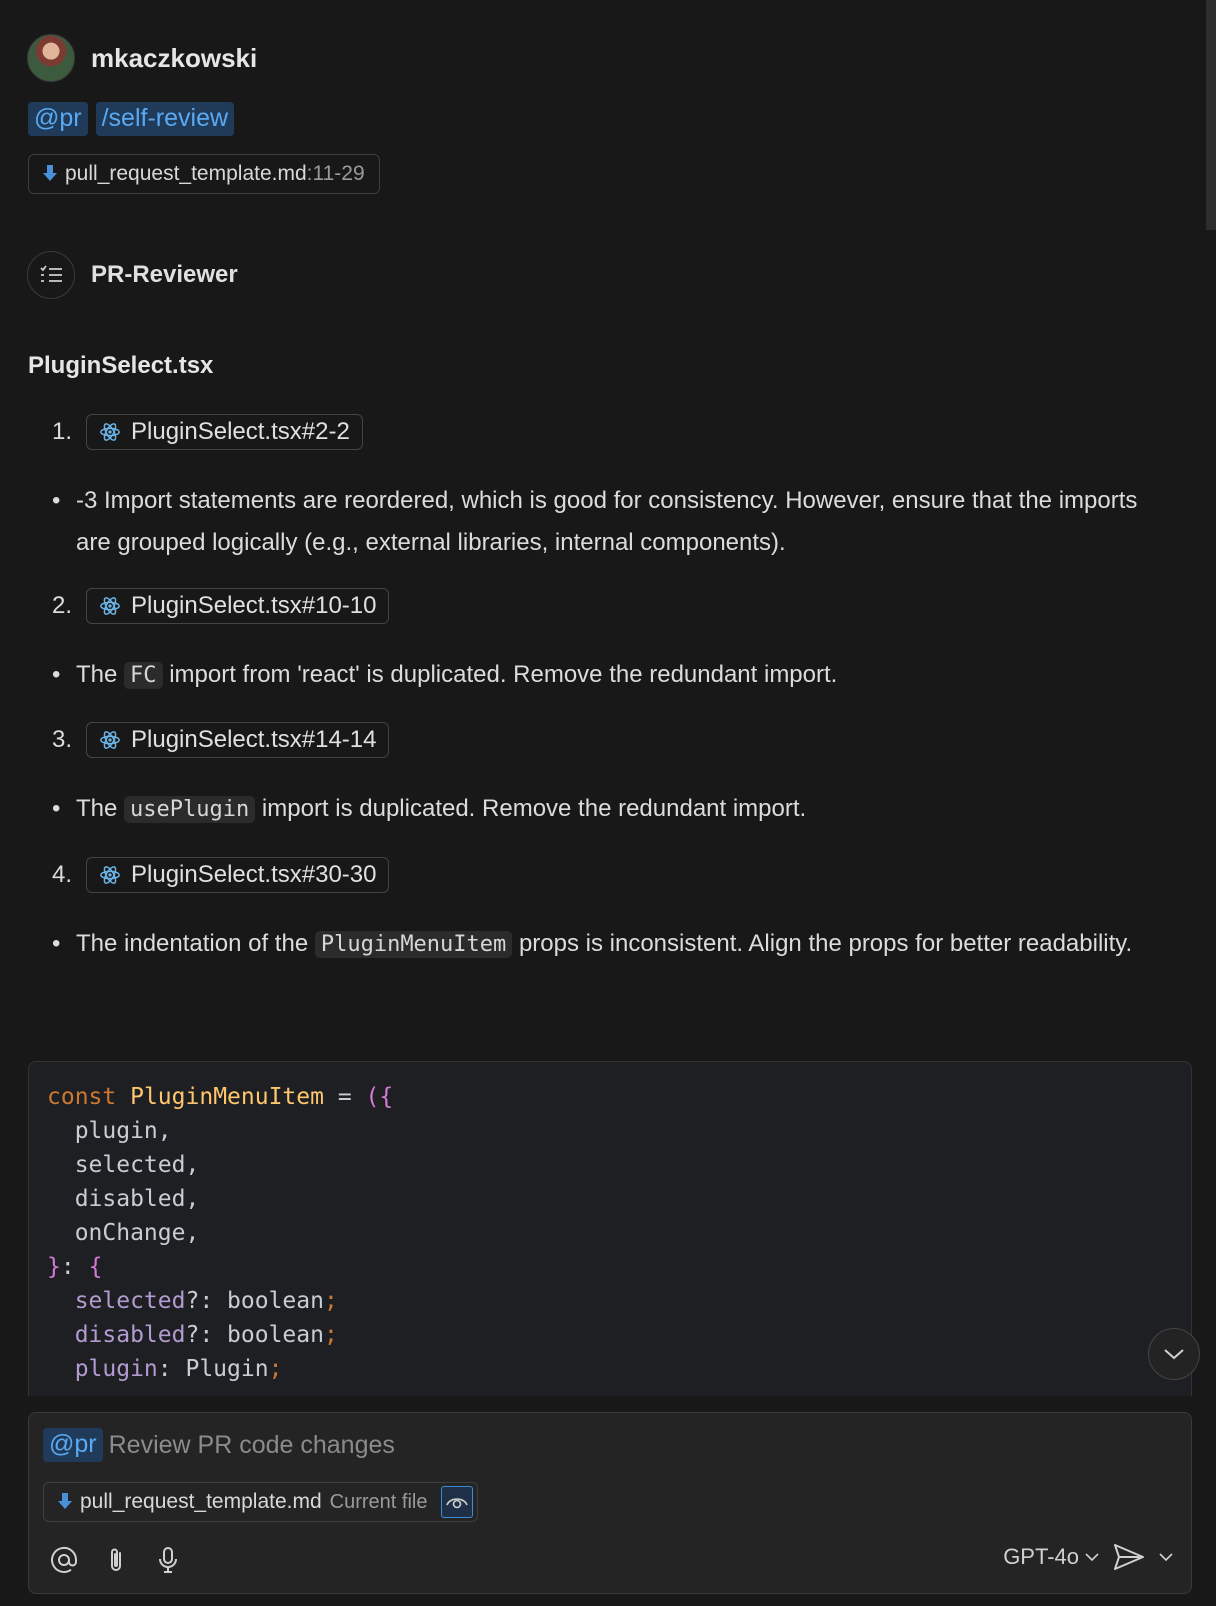 The image size is (1216, 1606). I want to click on inline-code: FC, so click(143, 675).